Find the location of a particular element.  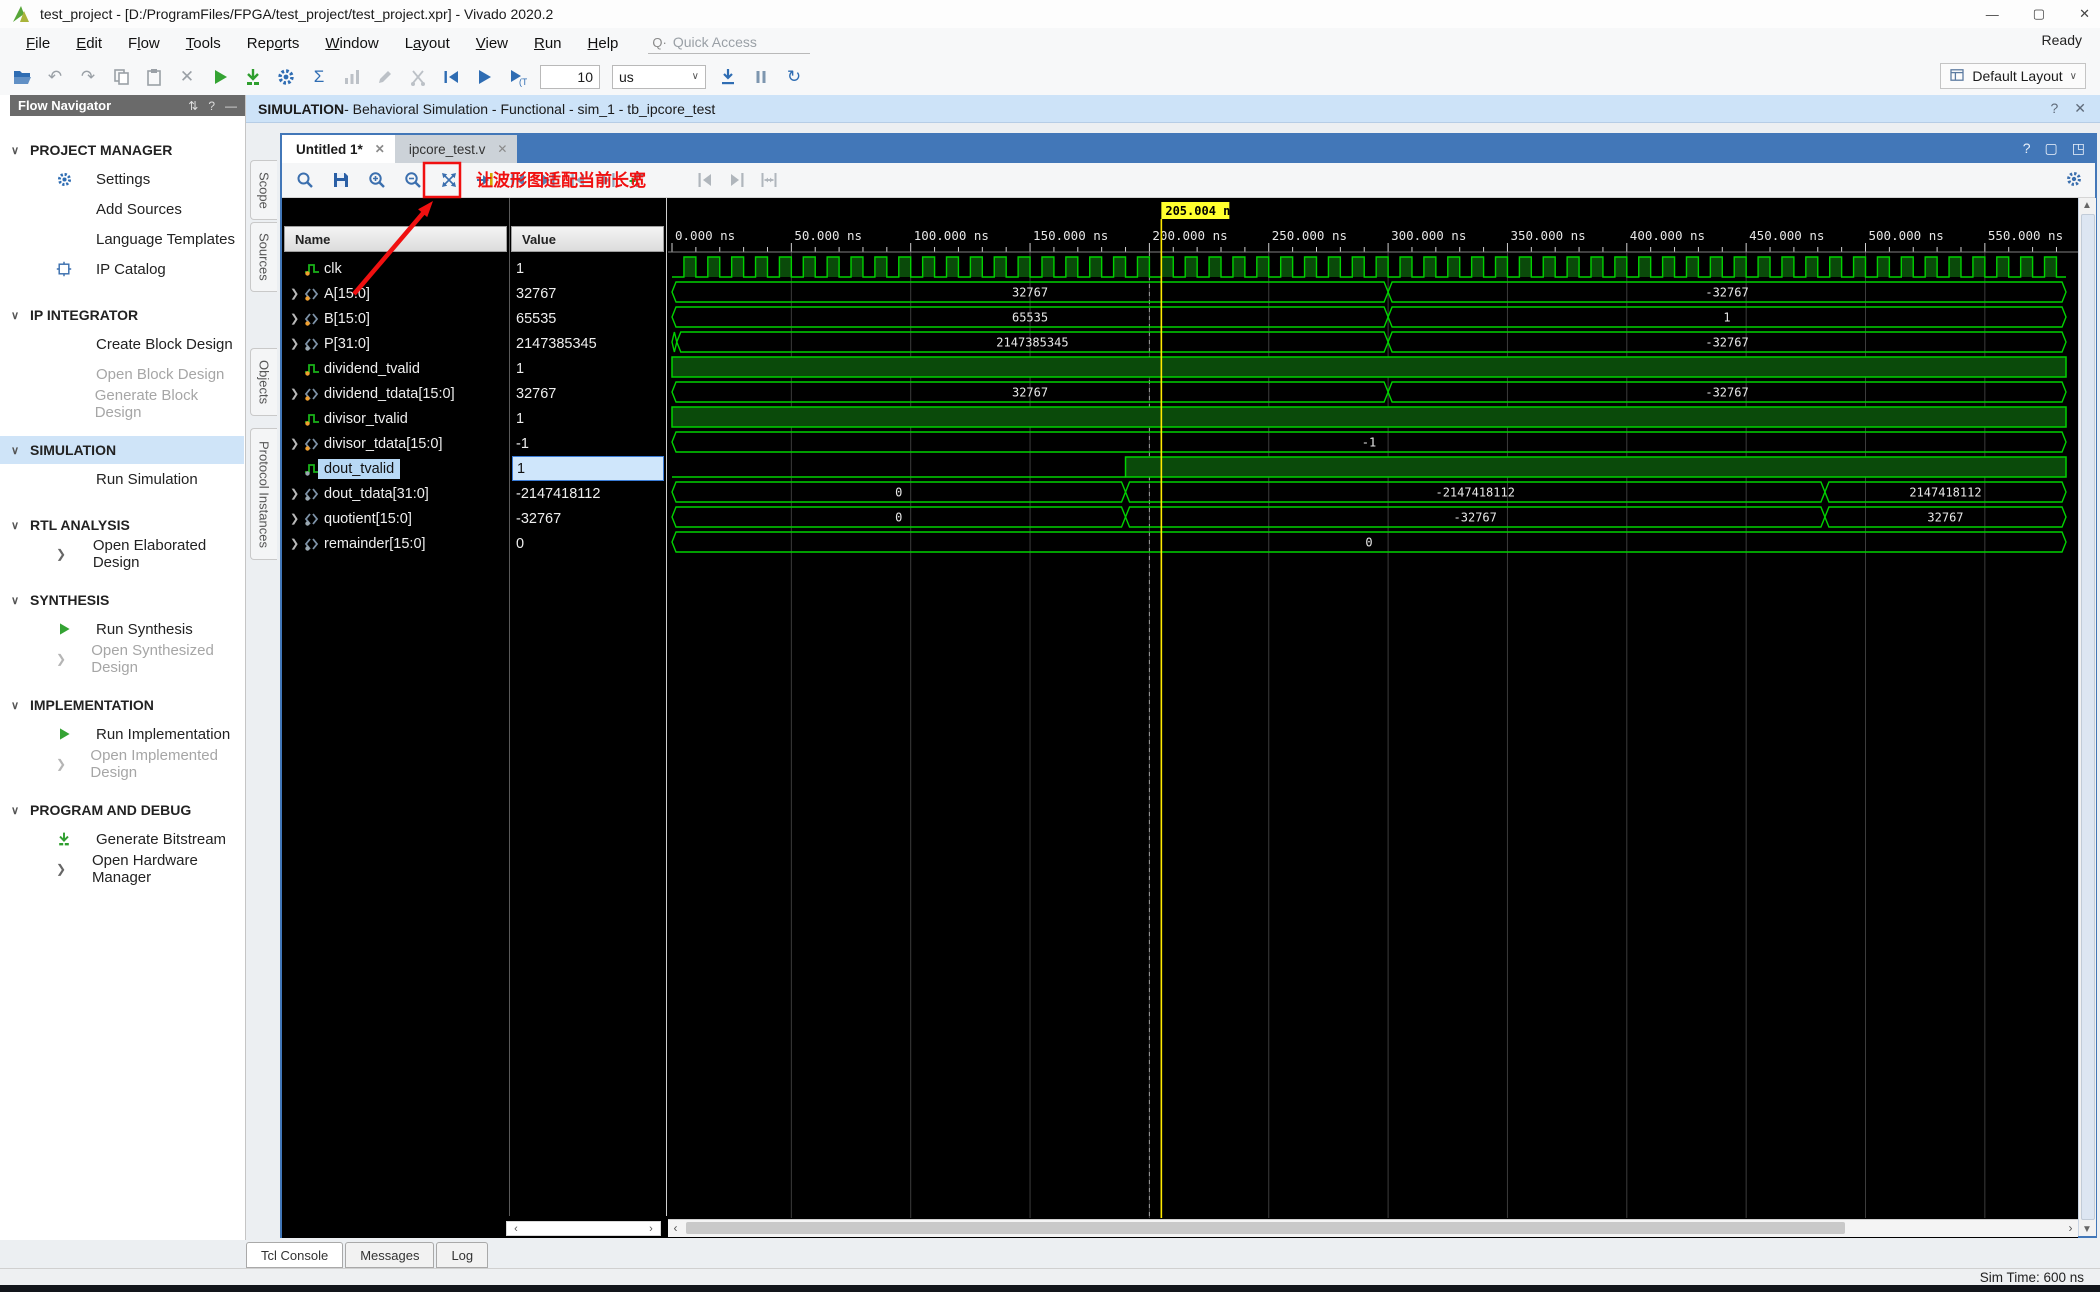

menu-item-help: Help is located at coordinates (603, 43).